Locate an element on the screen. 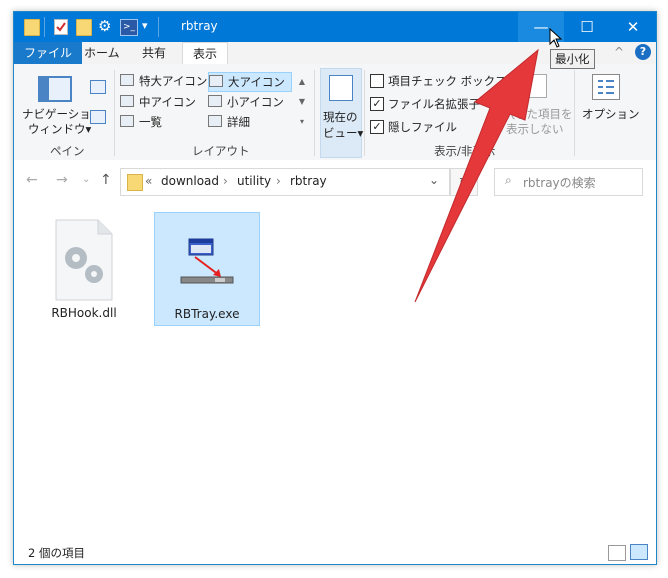 The width and height of the screenshot is (668, 578). back-arrow-icon: ← is located at coordinates (32, 180).